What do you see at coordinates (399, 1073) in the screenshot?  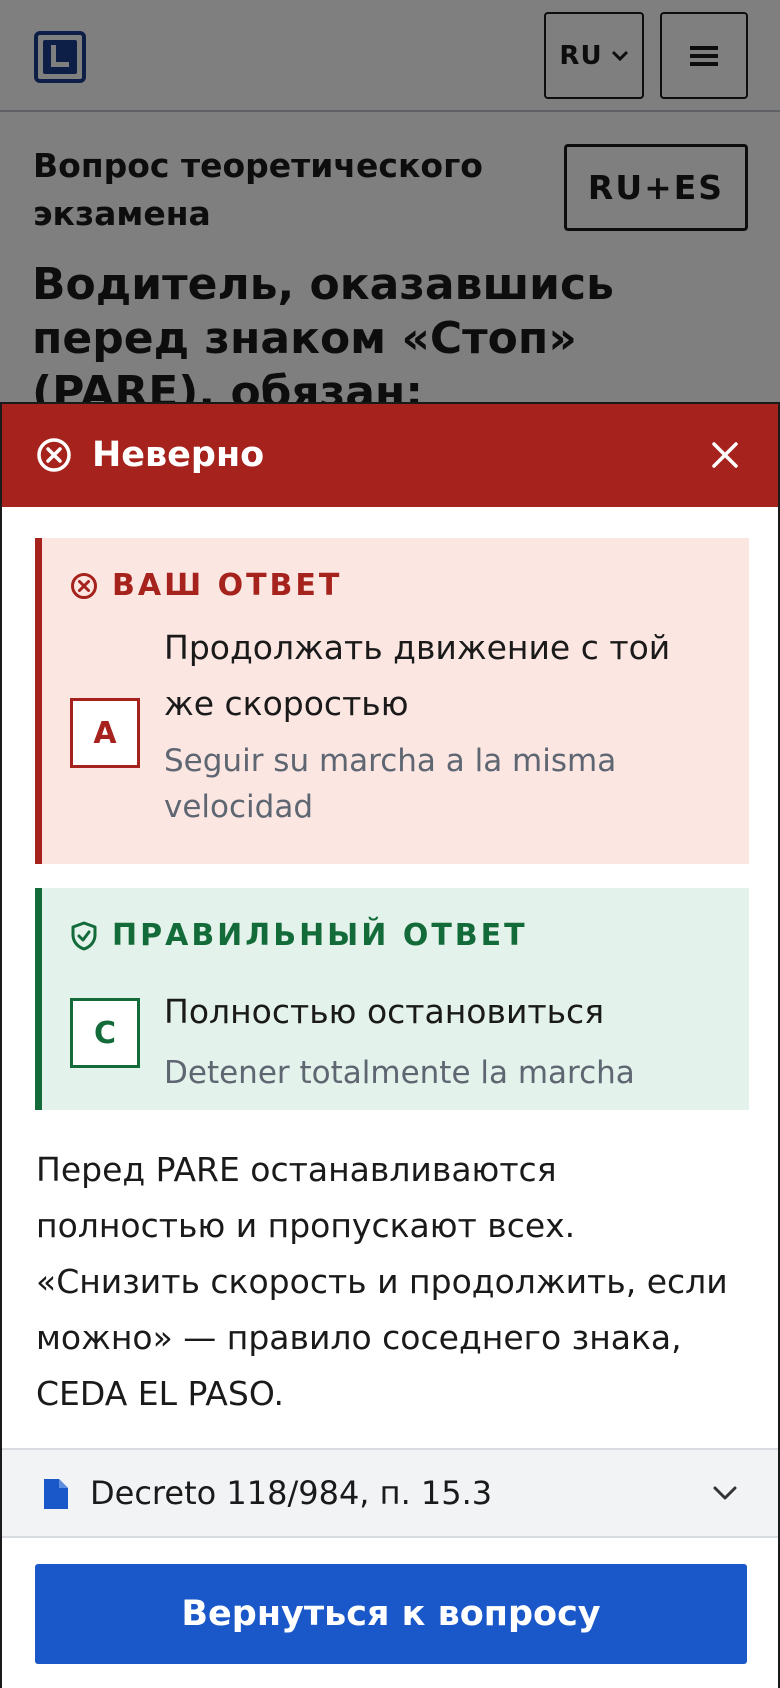 I see `answer-text-es: Detener totalmente la marcha` at bounding box center [399, 1073].